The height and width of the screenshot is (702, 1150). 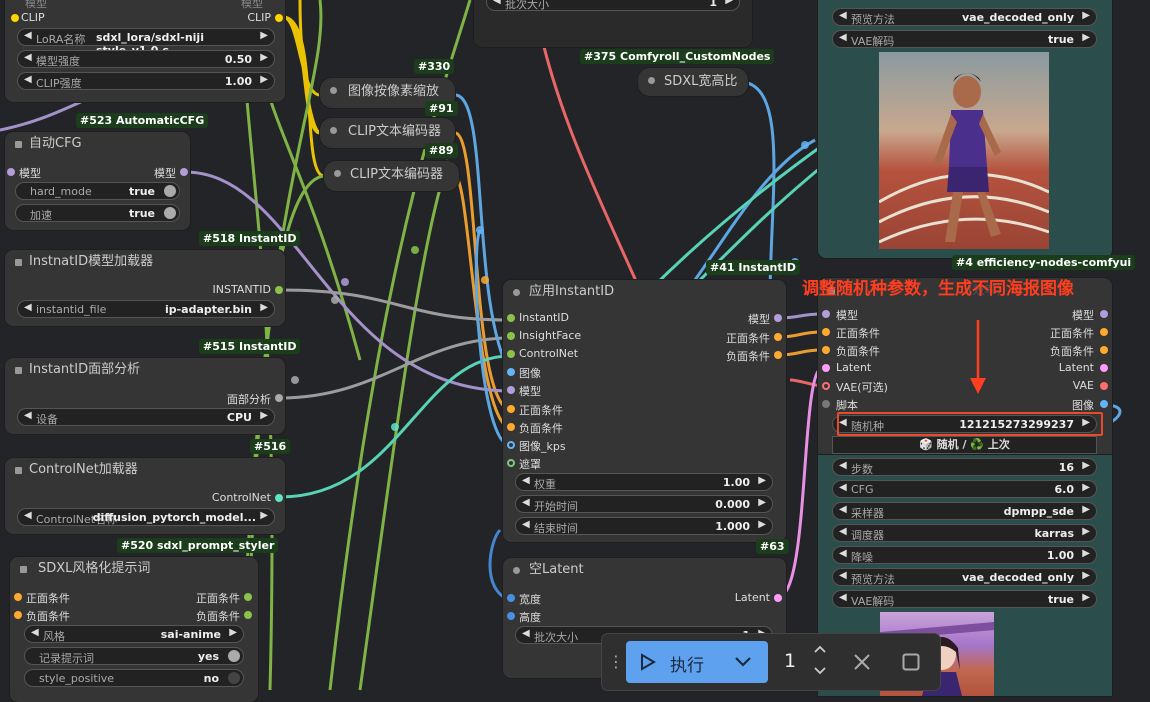 I want to click on styler-pos-out-dot, so click(x=248, y=597).